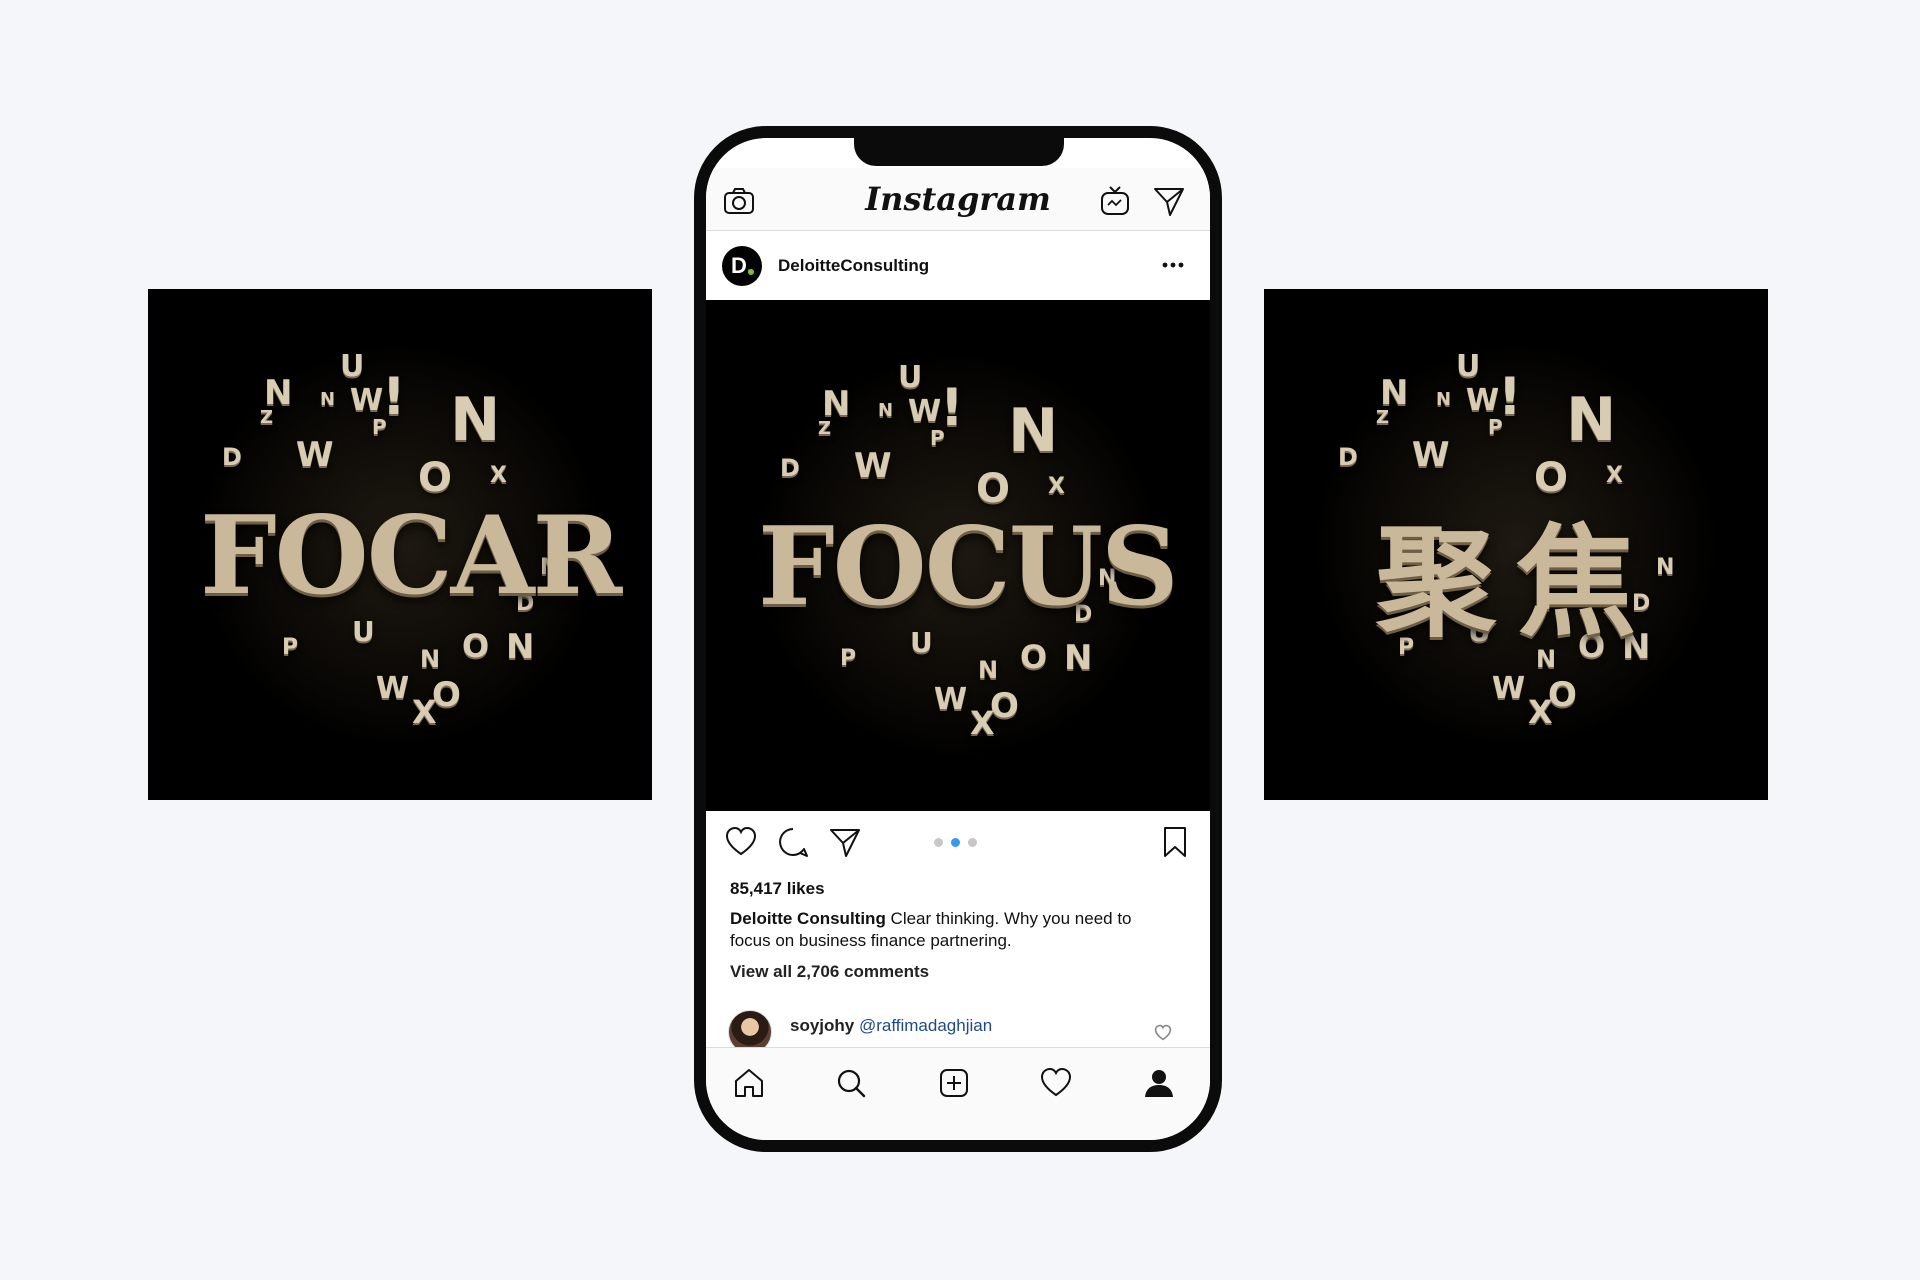 This screenshot has height=1280, width=1920. What do you see at coordinates (1159, 1083) in the screenshot?
I see `profile-icon` at bounding box center [1159, 1083].